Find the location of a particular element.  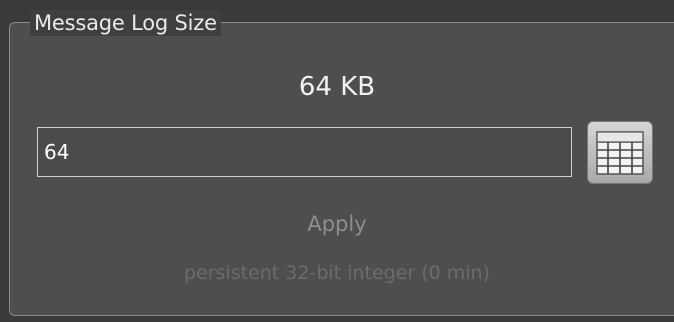

log-size-input is located at coordinates (304, 152).